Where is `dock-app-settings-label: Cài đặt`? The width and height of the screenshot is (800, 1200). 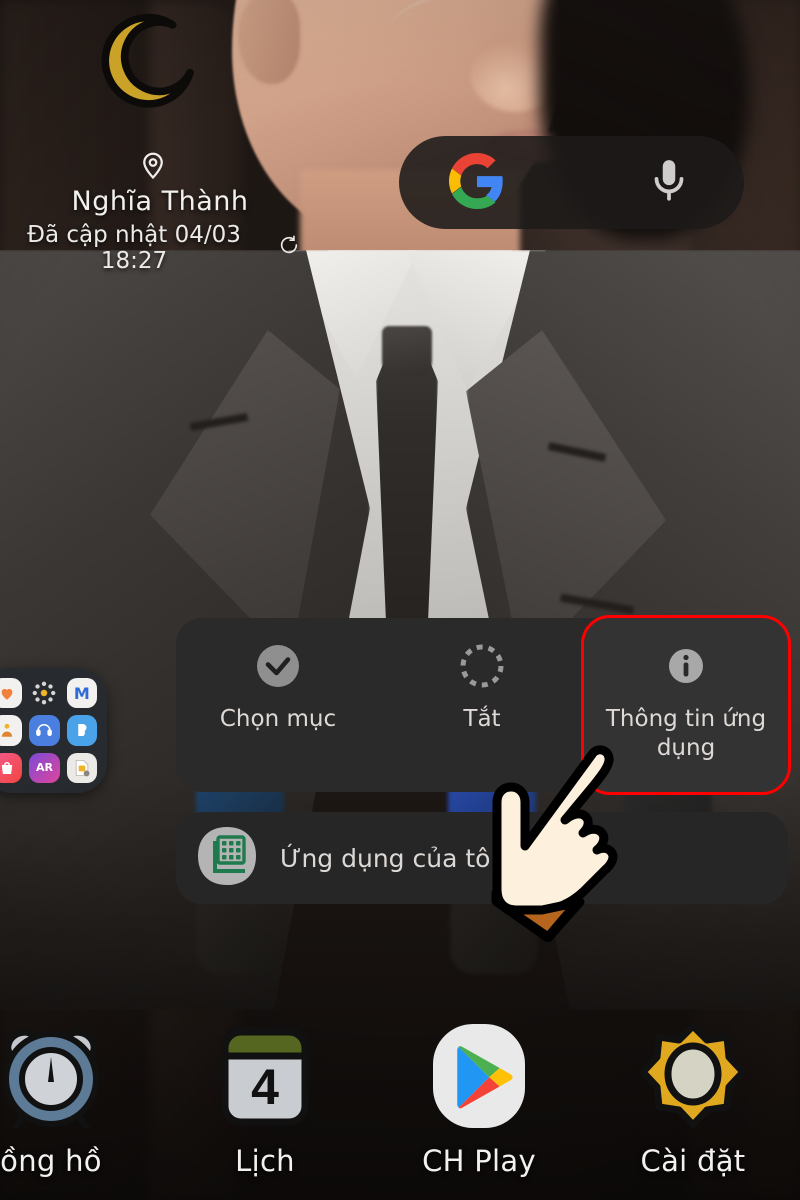 dock-app-settings-label: Cài đặt is located at coordinates (693, 1161).